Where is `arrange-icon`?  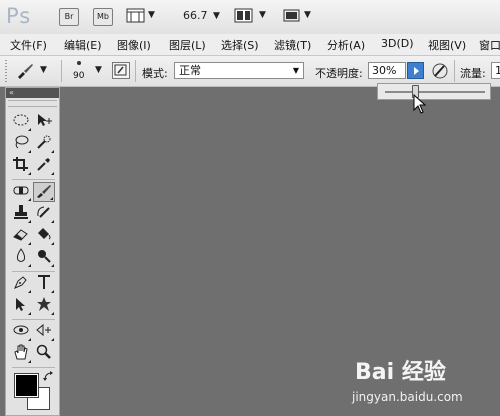 arrange-icon is located at coordinates (243, 15).